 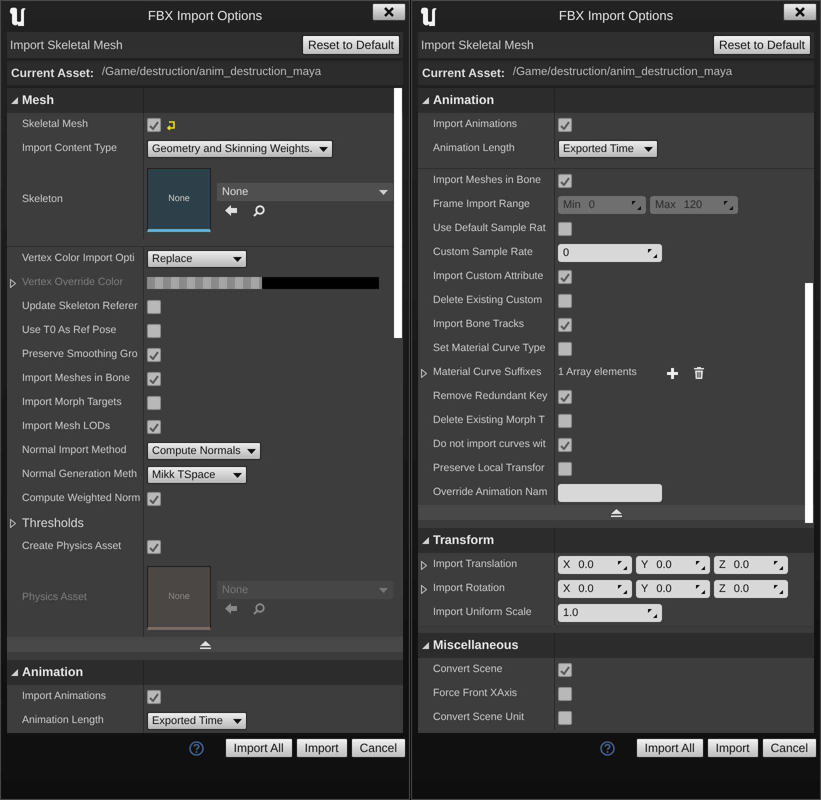 I want to click on number-field: 0, so click(x=610, y=253).